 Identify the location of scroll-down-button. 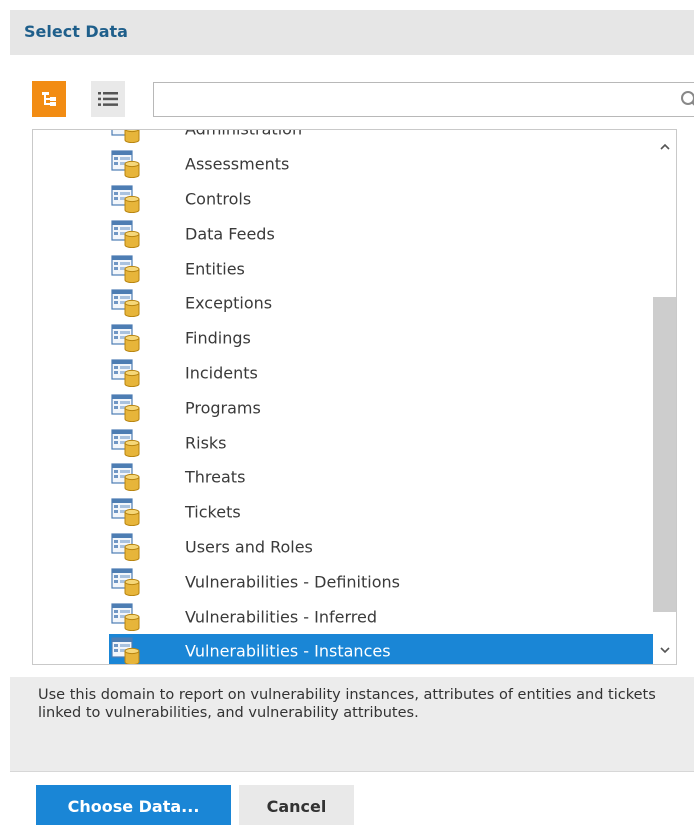
(664, 650).